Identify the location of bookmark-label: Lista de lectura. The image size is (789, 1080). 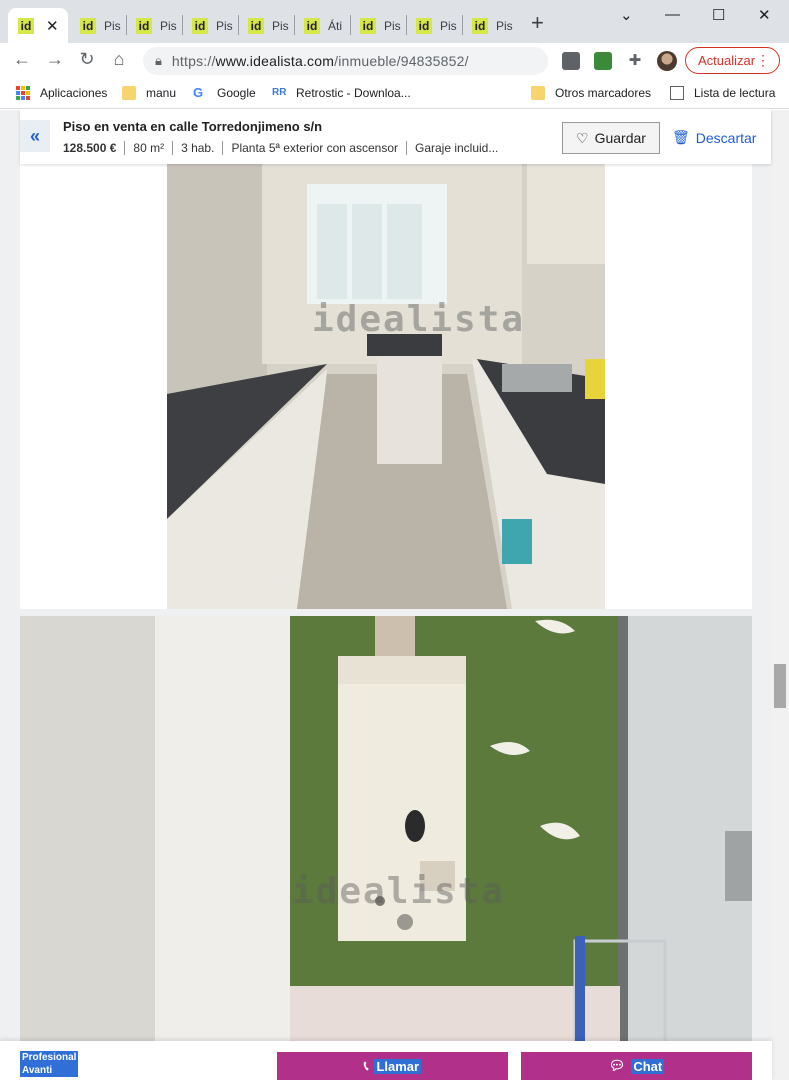
(735, 93).